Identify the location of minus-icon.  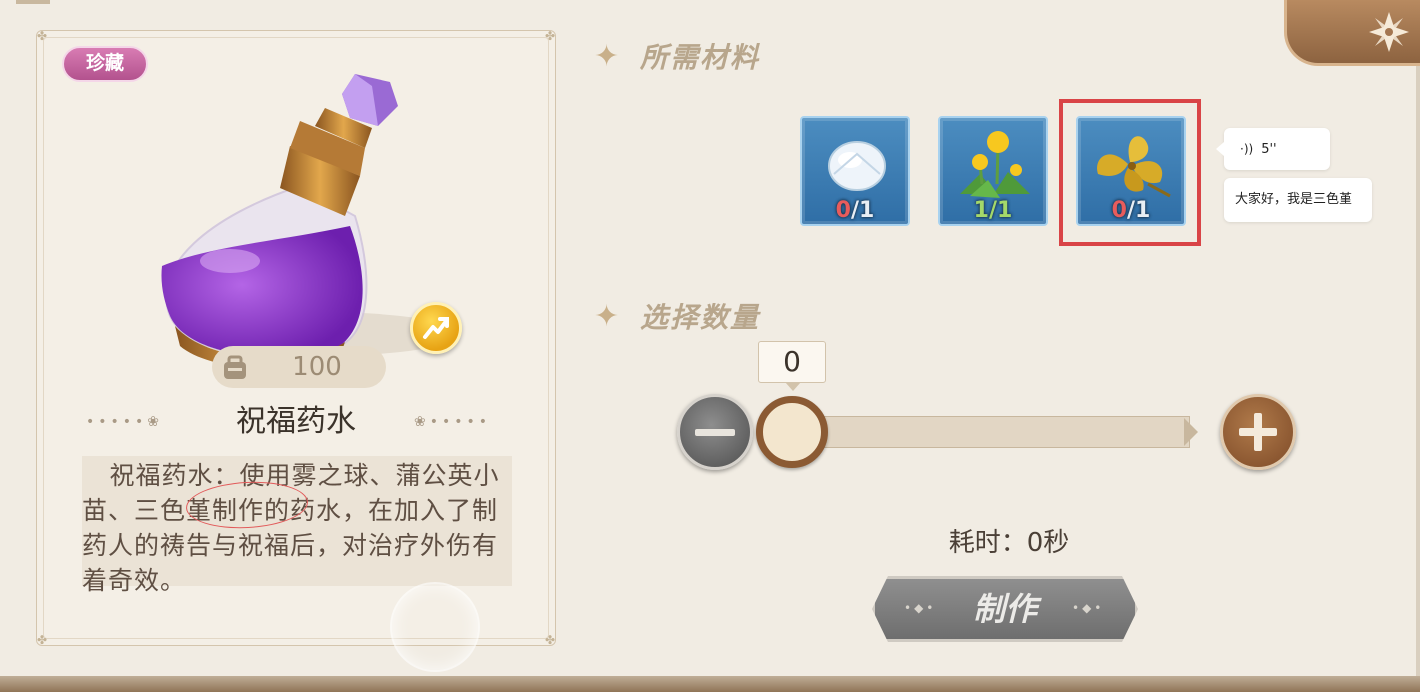
(715, 432).